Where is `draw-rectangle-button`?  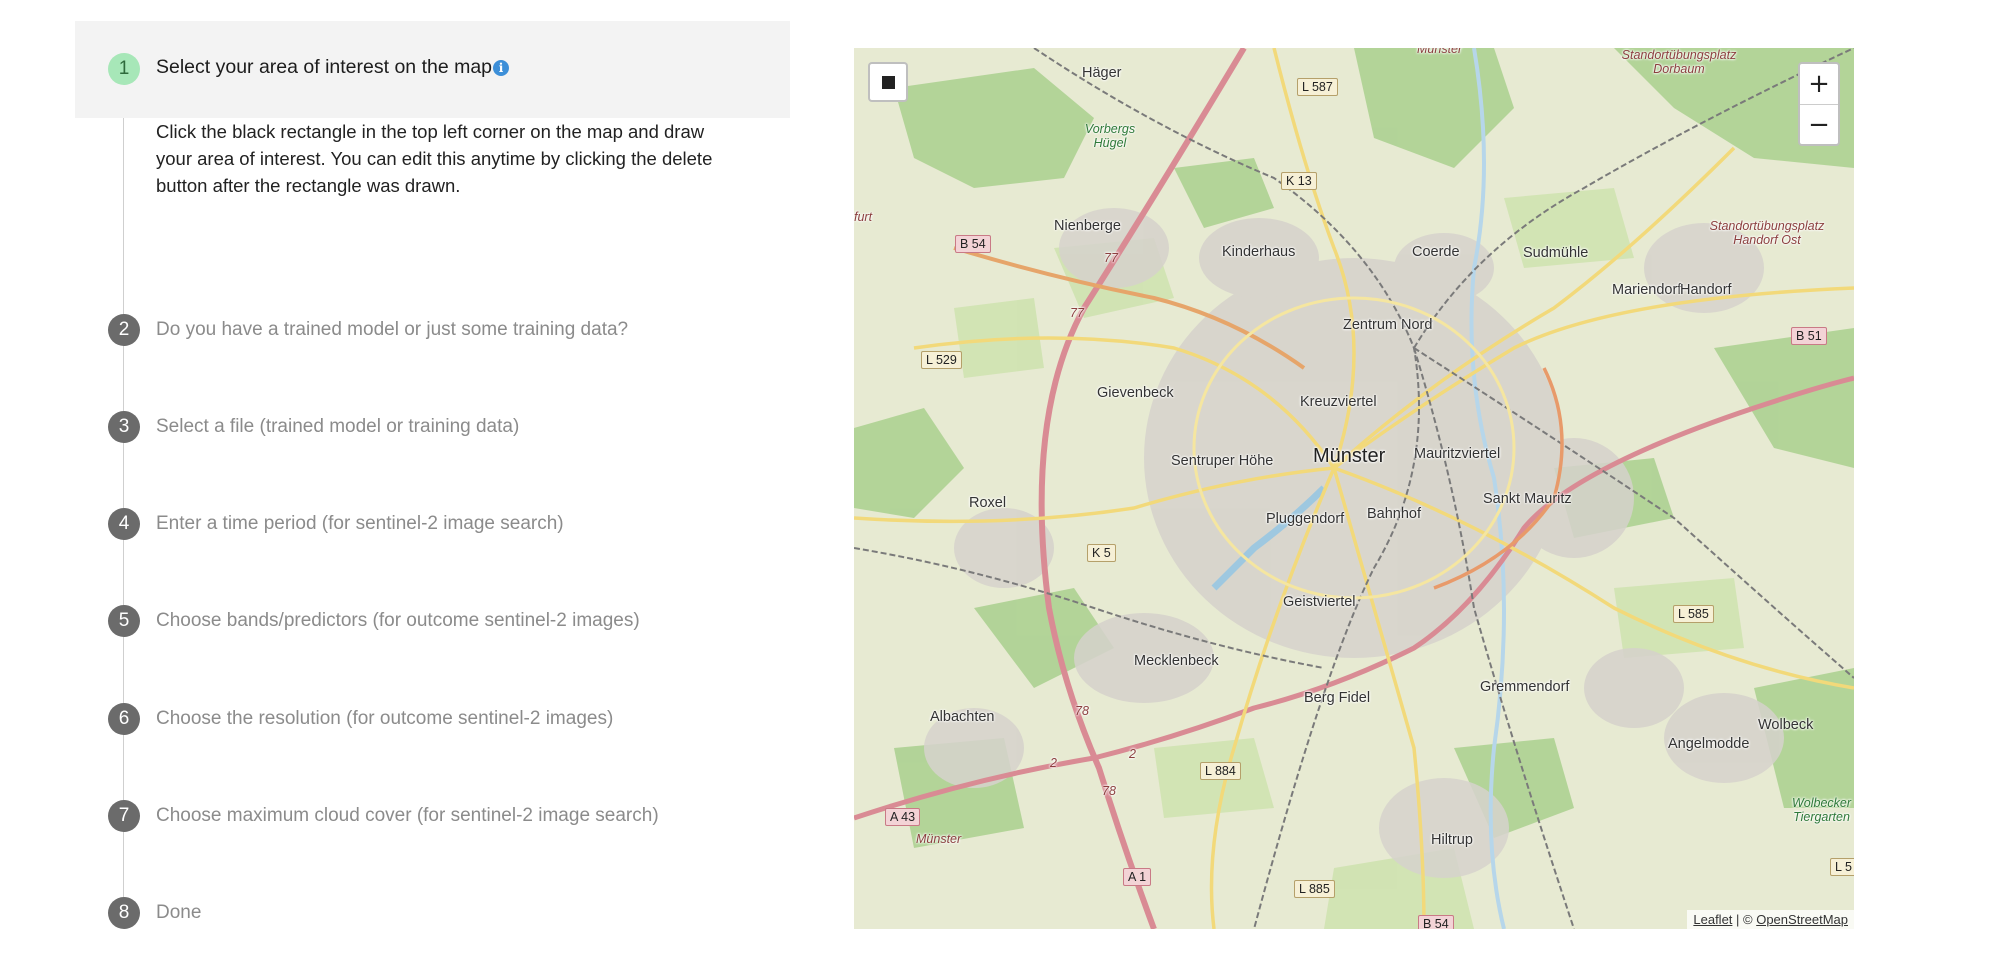
draw-rectangle-button is located at coordinates (888, 82).